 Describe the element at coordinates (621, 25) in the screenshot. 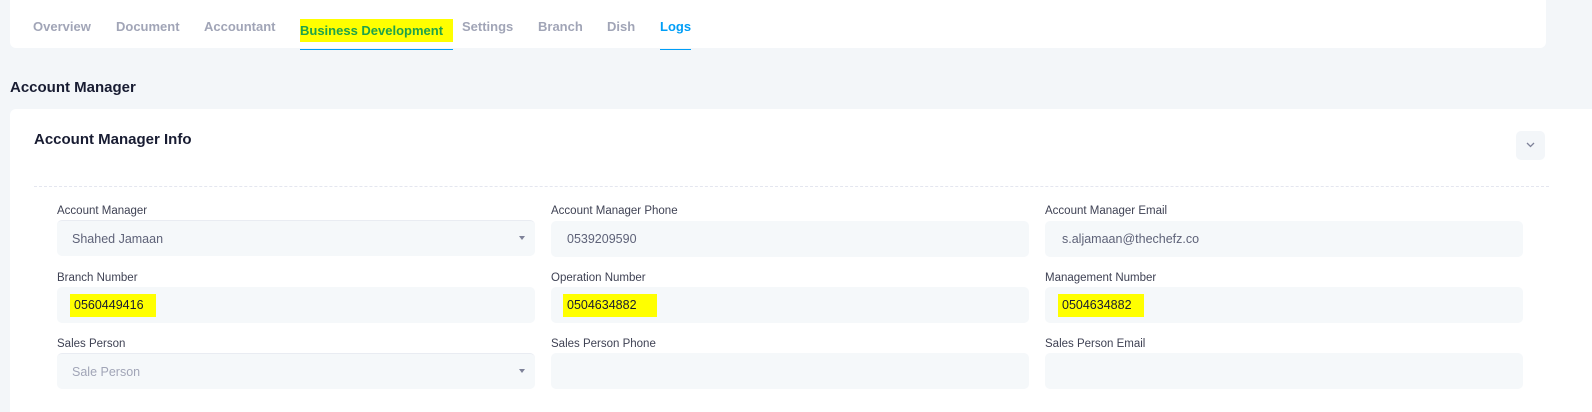

I see `tab-dish: Dish` at that location.